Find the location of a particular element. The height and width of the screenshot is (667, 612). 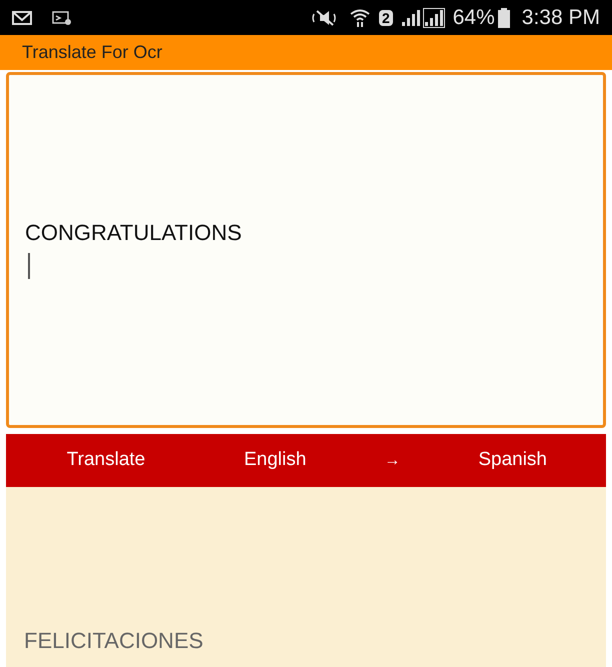

target-language-button: Spanish is located at coordinates (512, 460).